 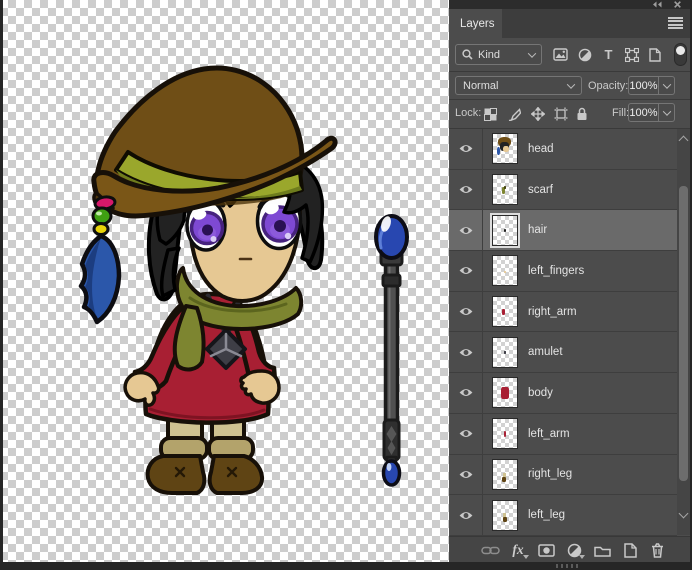 What do you see at coordinates (545, 352) in the screenshot?
I see `layer-name: amulet` at bounding box center [545, 352].